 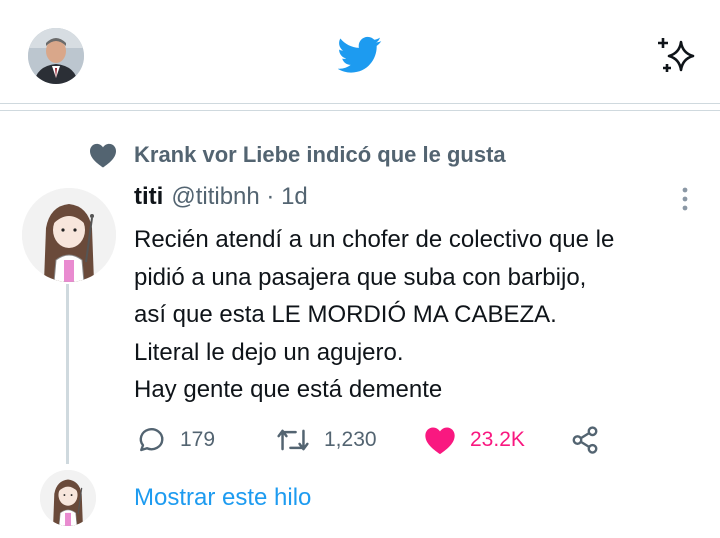 I want to click on like-button: 23.2K, so click(x=474, y=440).